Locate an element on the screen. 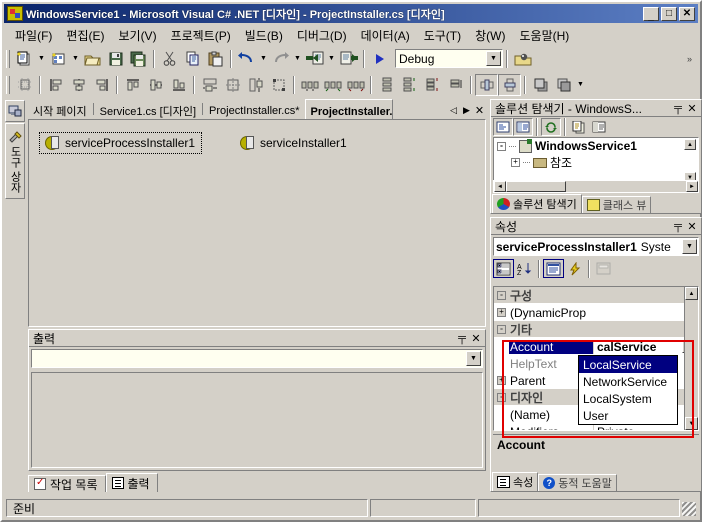  property-row-dynamicproperties: + (DynamicProp is located at coordinates (596, 312).